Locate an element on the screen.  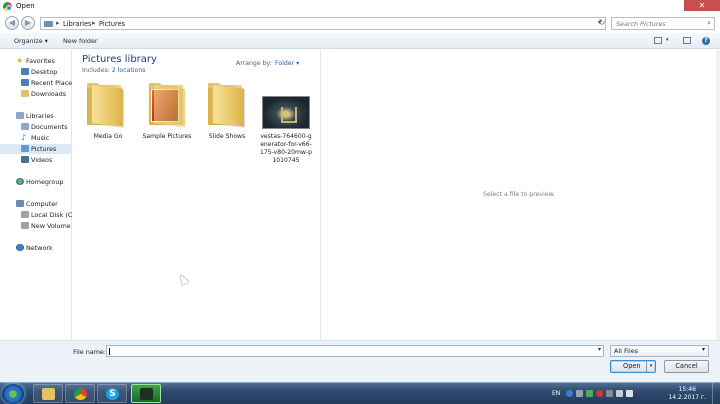
file-name-input is located at coordinates (347, 351).